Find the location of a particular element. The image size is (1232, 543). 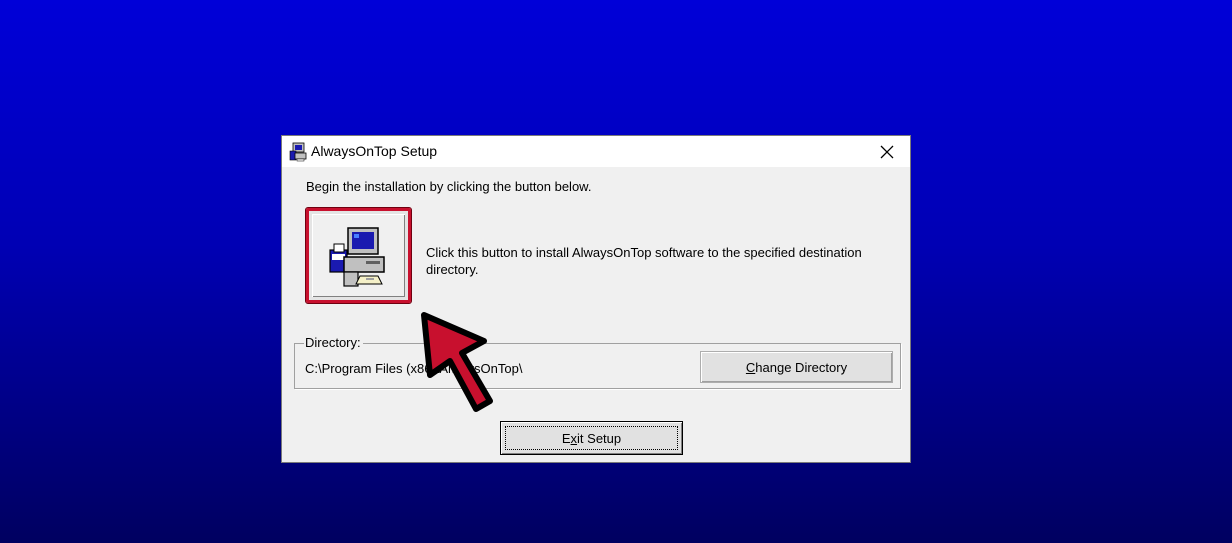

directory-label: Directory: is located at coordinates (333, 342).